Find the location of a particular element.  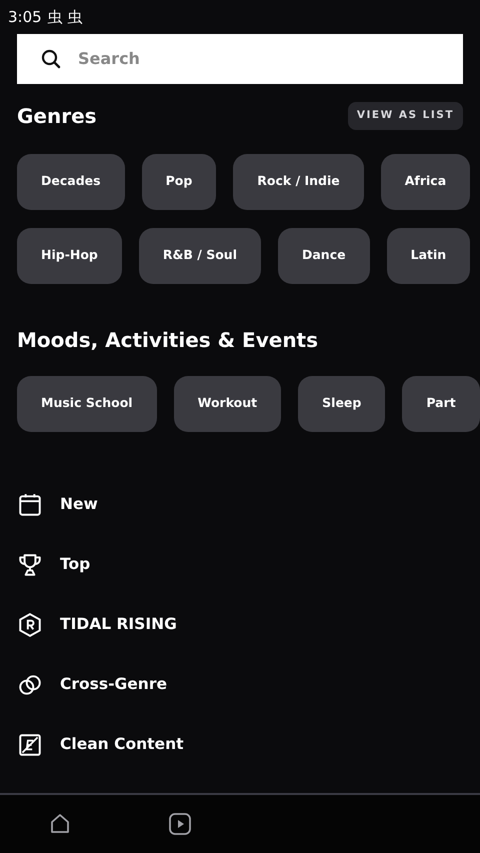

calendar-icon is located at coordinates (30, 505).